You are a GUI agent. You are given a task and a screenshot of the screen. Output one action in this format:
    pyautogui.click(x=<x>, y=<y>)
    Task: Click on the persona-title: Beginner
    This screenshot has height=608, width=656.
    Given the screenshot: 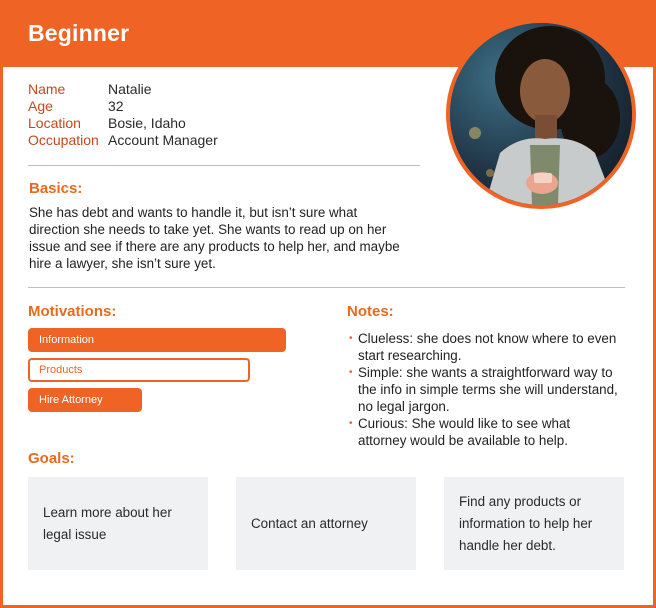 What is the action you would take?
    pyautogui.click(x=79, y=33)
    